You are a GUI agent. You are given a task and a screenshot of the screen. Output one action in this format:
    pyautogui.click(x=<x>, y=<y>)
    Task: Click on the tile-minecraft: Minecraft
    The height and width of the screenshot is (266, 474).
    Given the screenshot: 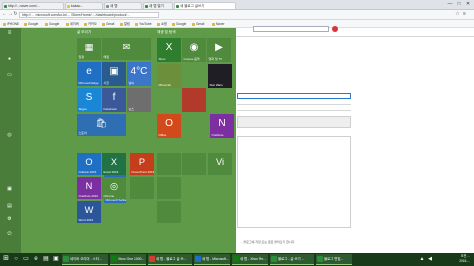 What is the action you would take?
    pyautogui.click(x=169, y=76)
    